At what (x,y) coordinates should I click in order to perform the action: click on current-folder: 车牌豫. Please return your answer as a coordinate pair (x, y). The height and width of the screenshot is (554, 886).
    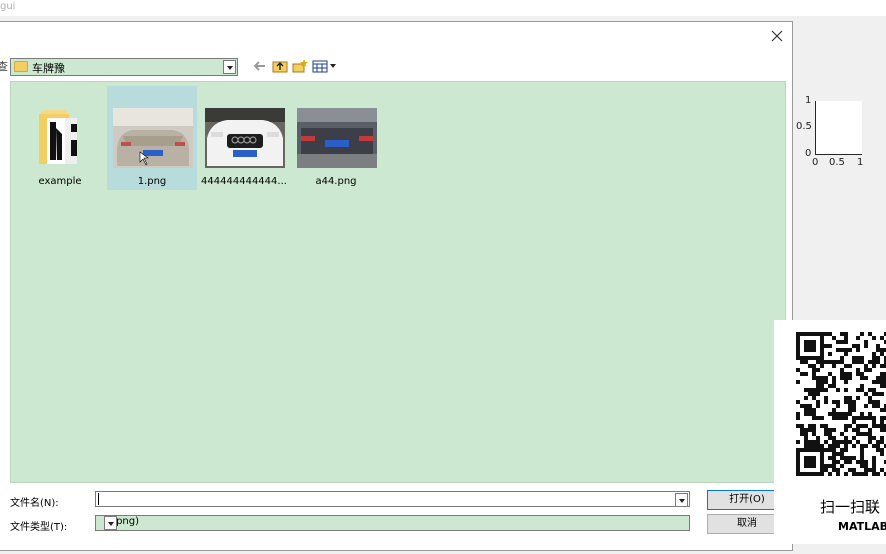
    Looking at the image, I should click on (48, 68).